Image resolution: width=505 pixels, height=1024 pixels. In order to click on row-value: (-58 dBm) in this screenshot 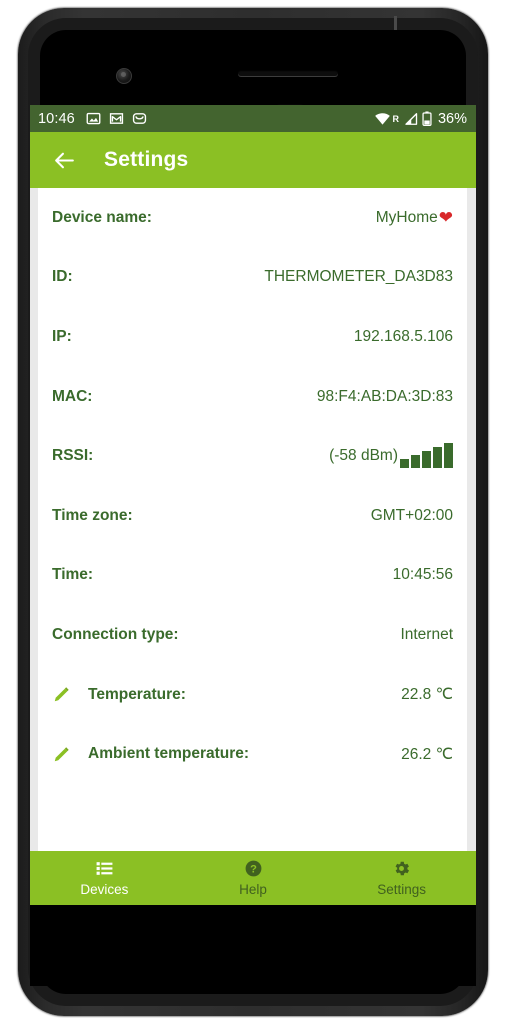, I will do `click(391, 456)`.